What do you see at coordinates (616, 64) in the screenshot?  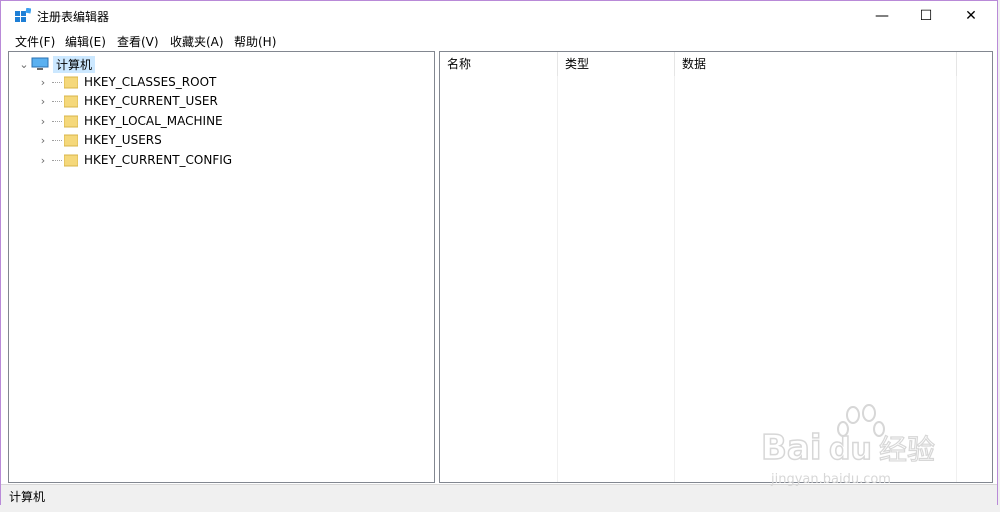 I see `column-header-type: 类型` at bounding box center [616, 64].